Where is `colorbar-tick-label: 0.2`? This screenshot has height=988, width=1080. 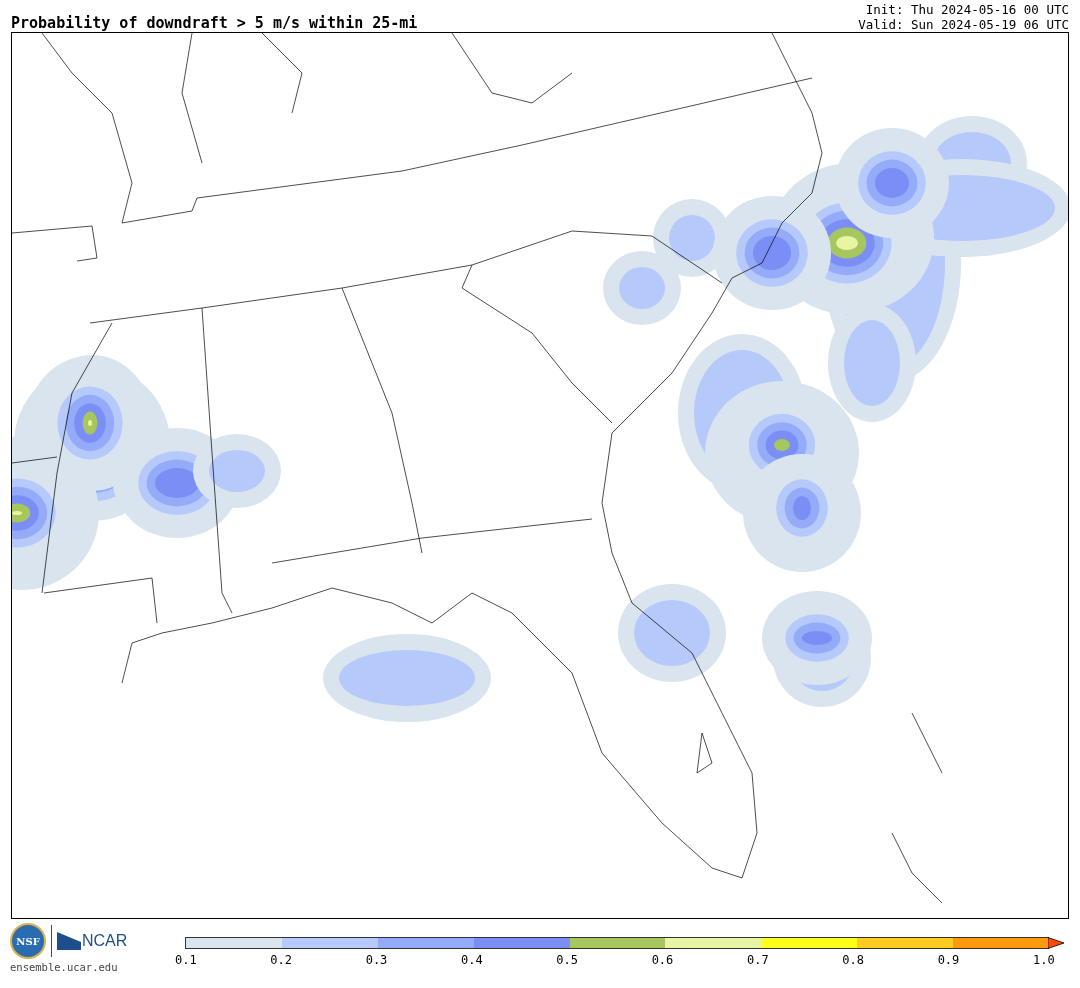
colorbar-tick-label: 0.2 is located at coordinates (280, 960).